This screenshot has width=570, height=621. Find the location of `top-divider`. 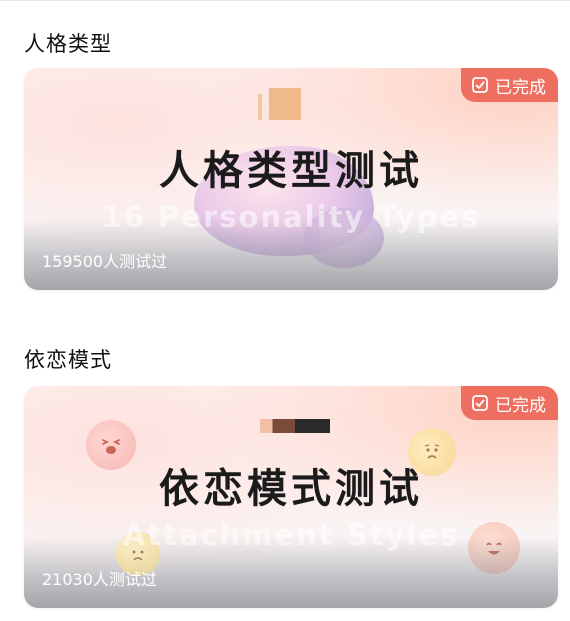

top-divider is located at coordinates (285, 0).